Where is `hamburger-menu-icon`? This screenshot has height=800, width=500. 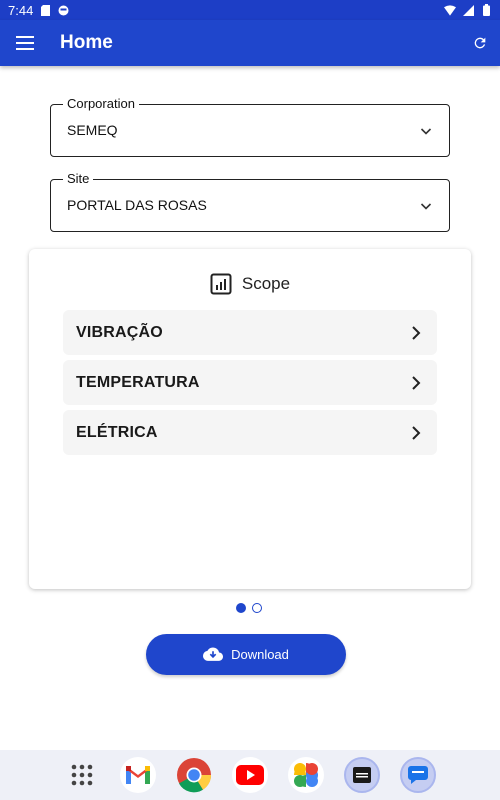
hamburger-menu-icon is located at coordinates (25, 43).